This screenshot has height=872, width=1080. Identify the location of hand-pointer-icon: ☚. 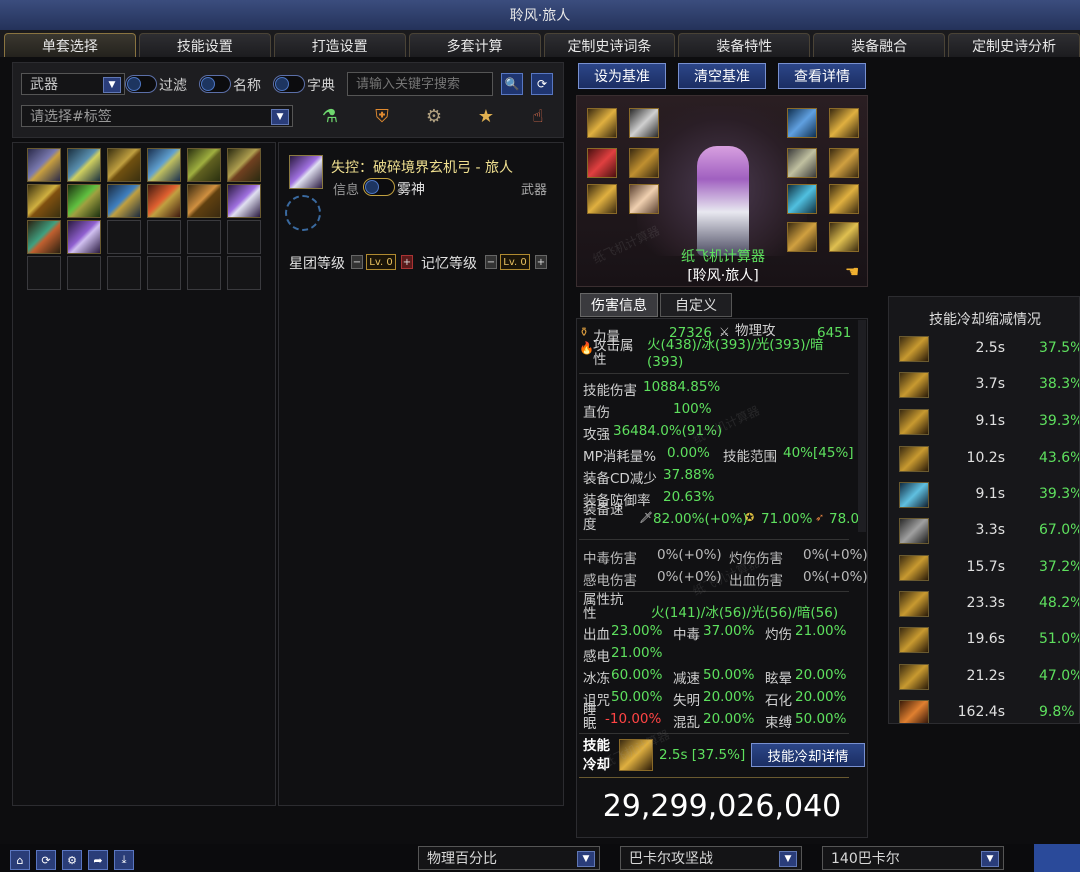
(852, 271).